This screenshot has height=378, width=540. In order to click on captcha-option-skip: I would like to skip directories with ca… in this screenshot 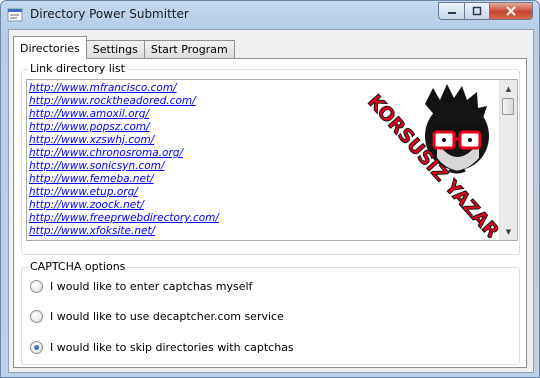, I will do `click(162, 347)`.